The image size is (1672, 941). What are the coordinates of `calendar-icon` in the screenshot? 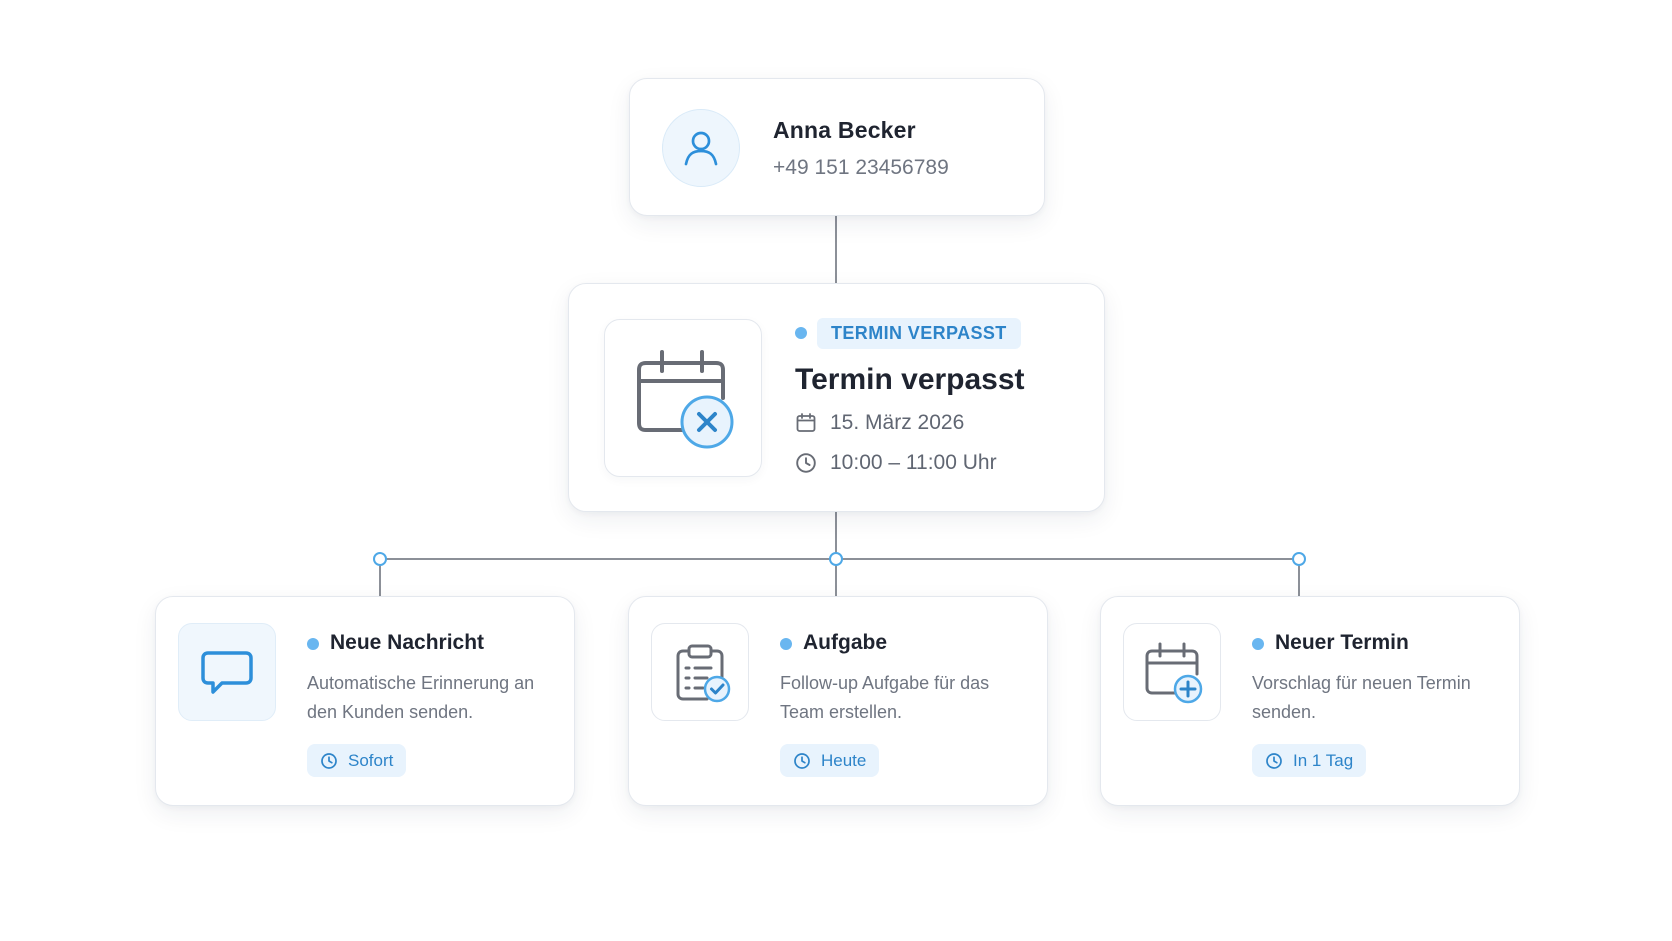 It's located at (806, 422).